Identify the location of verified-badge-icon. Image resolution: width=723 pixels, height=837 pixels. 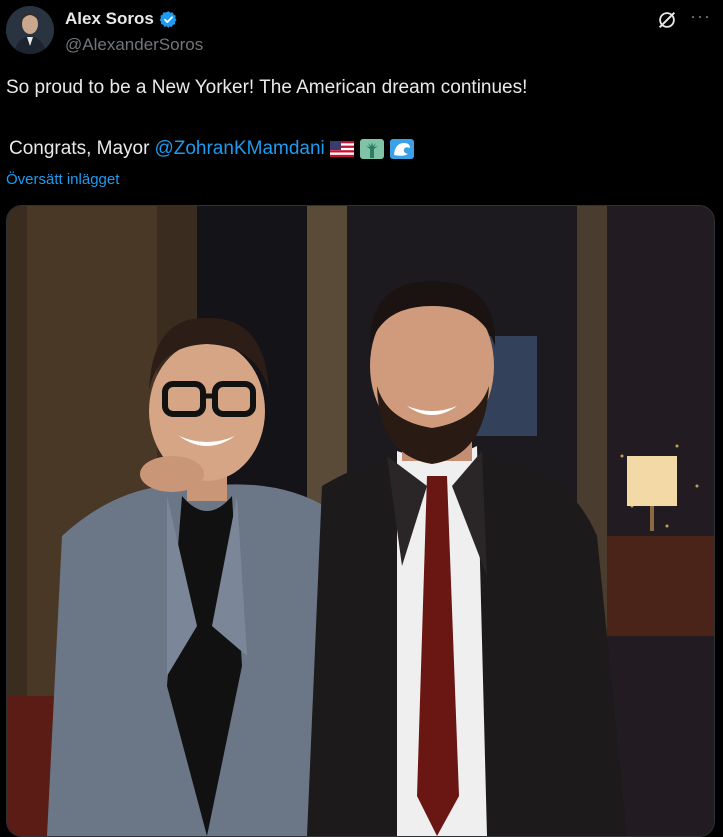
(168, 19).